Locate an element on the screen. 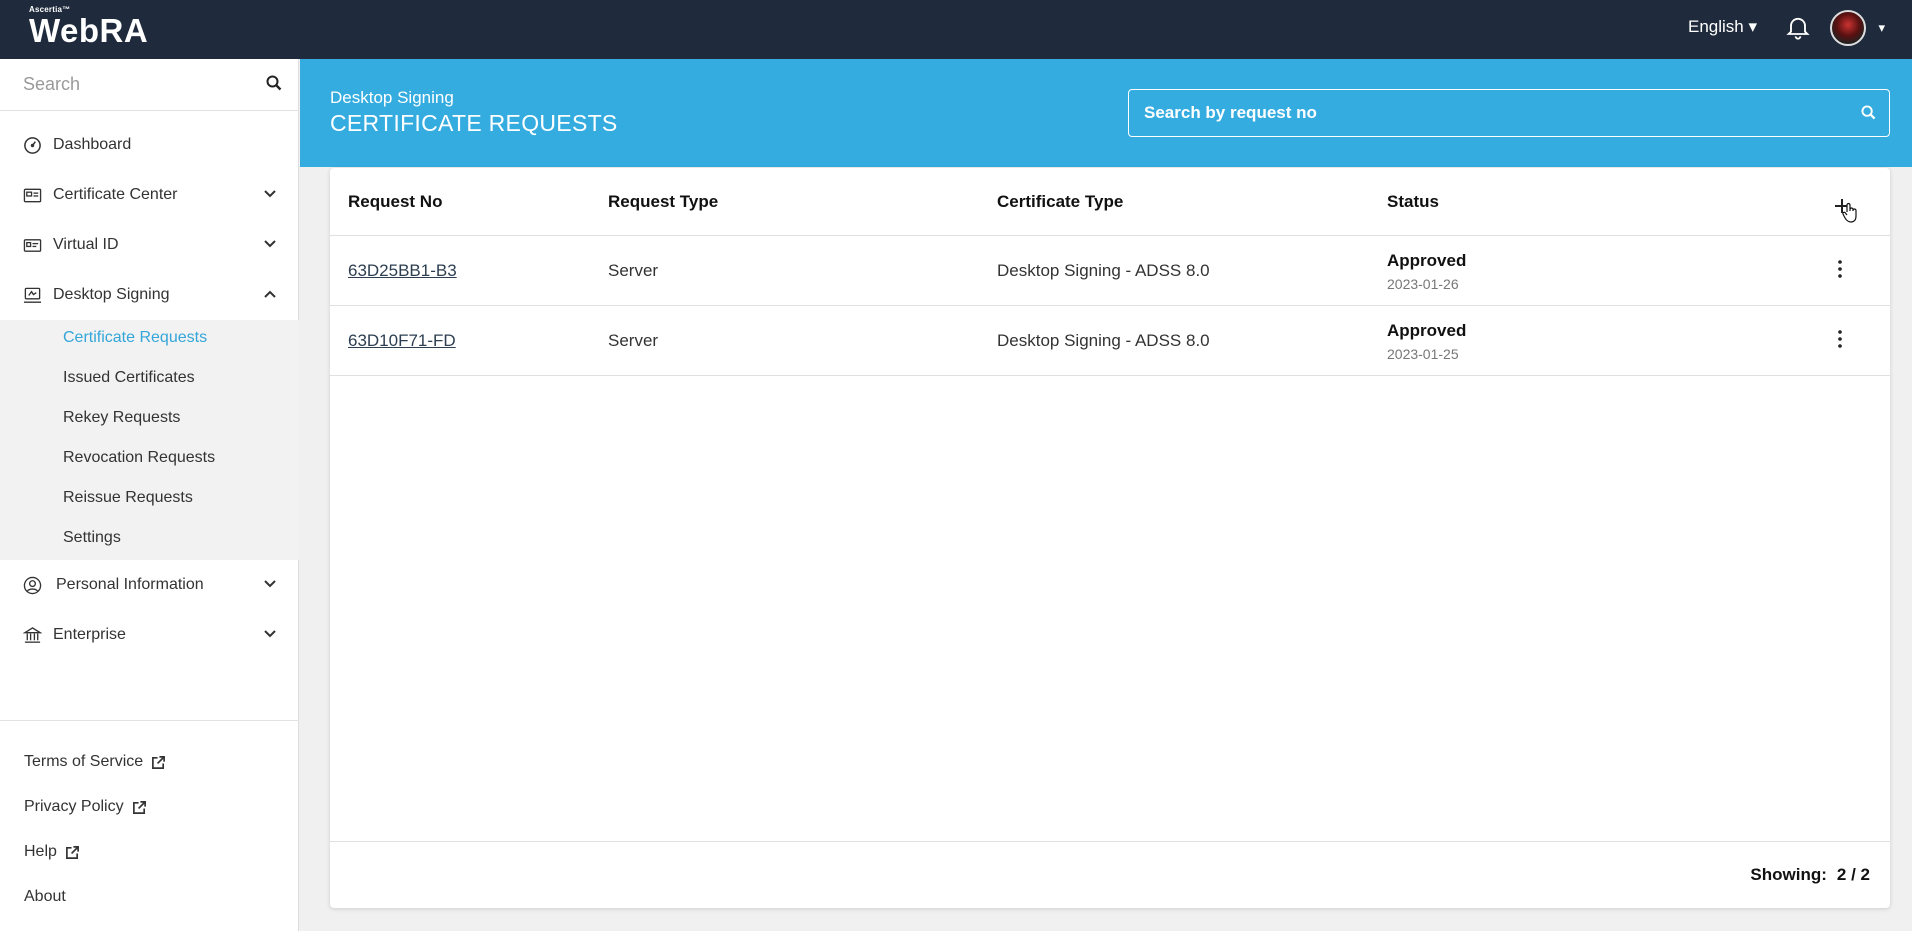  certificate-icon is located at coordinates (32, 195).